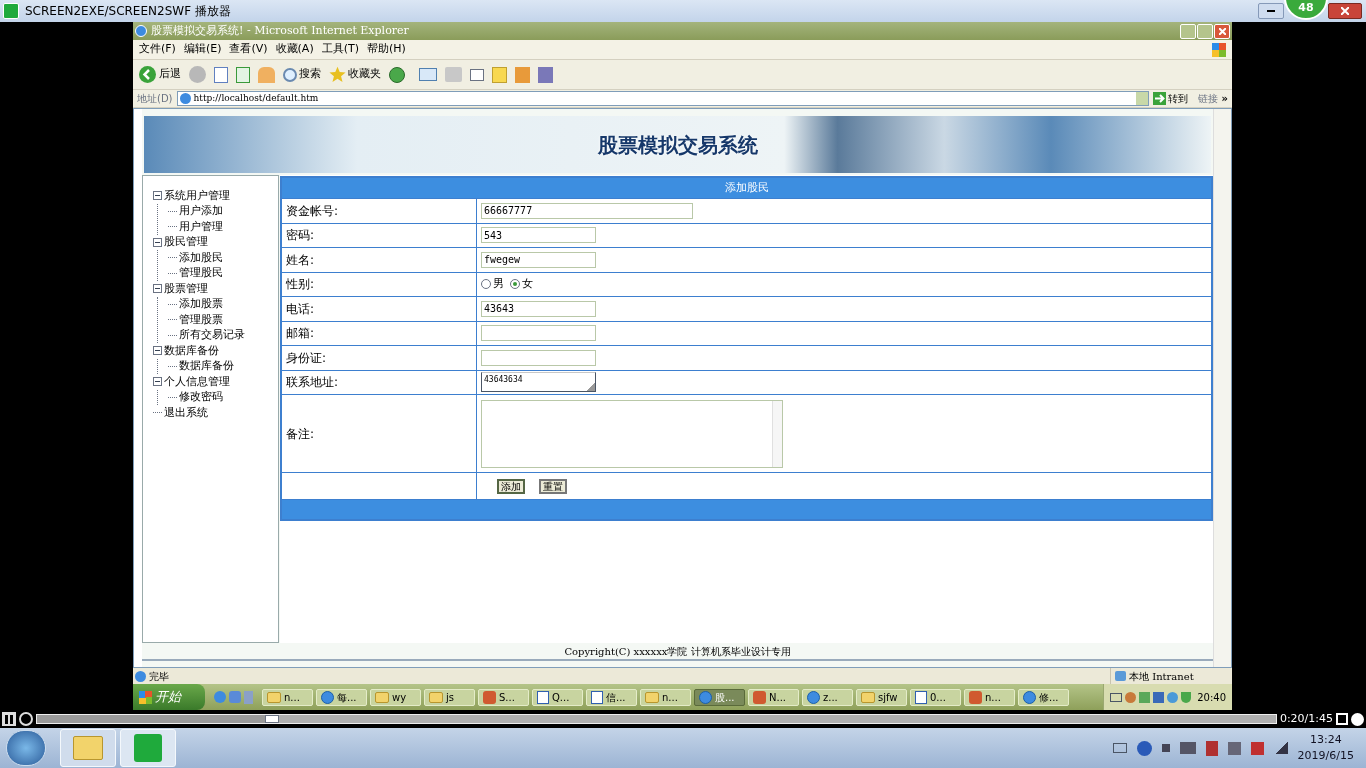 The height and width of the screenshot is (768, 1366). Describe the element at coordinates (201, 226) in the screenshot. I see `tree-link: 用户管理` at that location.